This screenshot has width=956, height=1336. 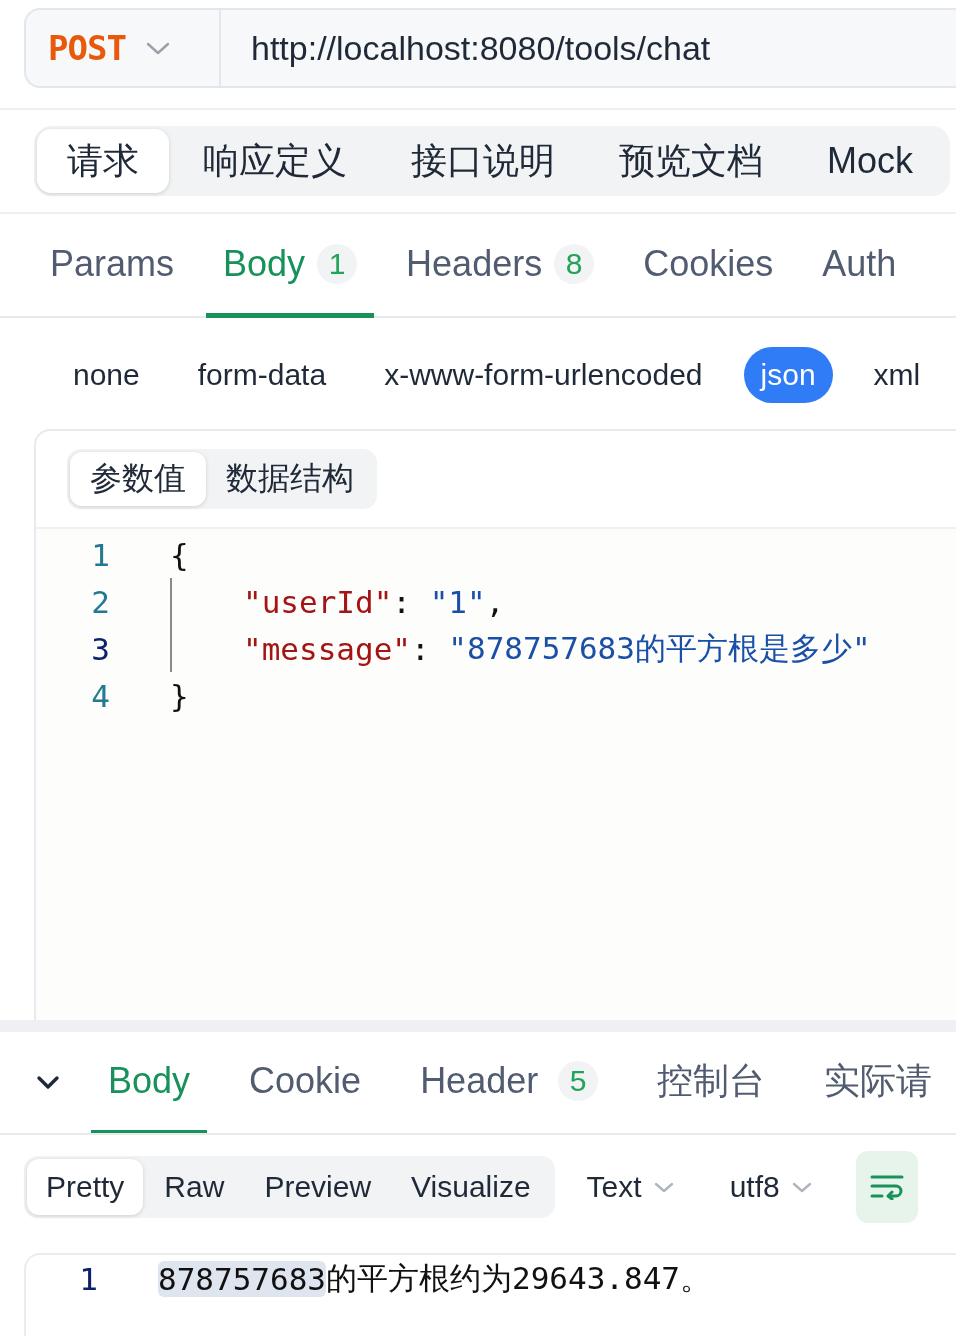 I want to click on line-number: 2, so click(x=100, y=601).